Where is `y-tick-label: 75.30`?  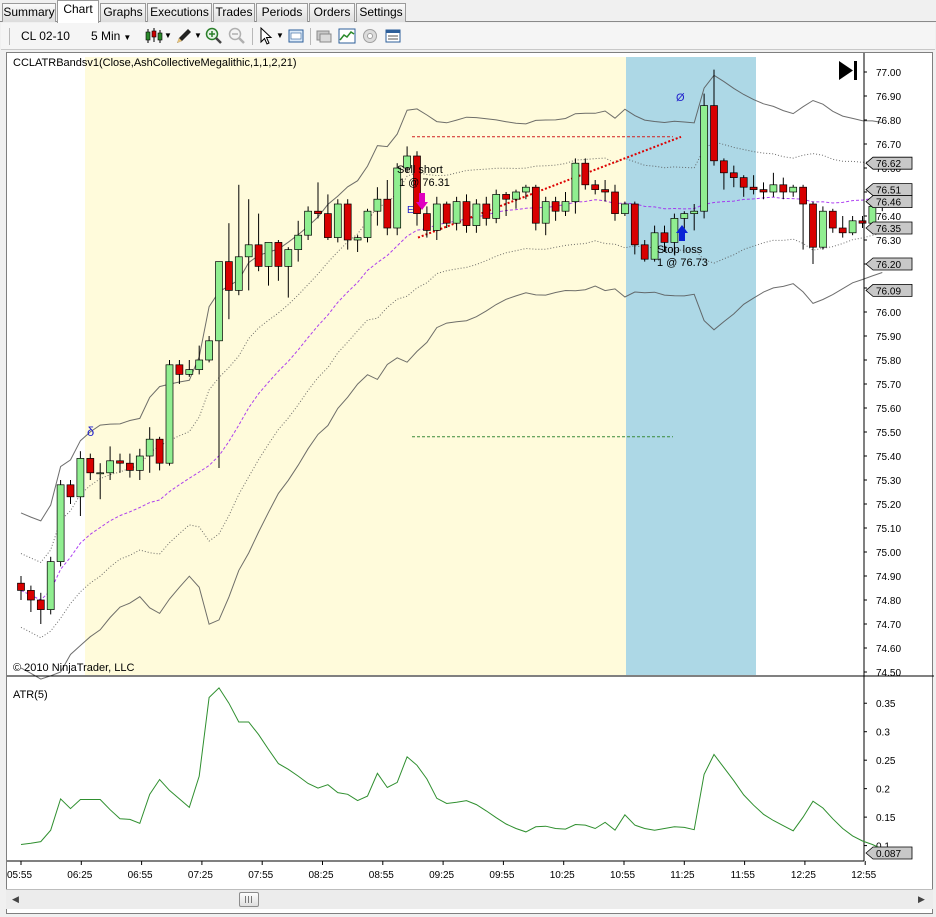
y-tick-label: 75.30 is located at coordinates (888, 481).